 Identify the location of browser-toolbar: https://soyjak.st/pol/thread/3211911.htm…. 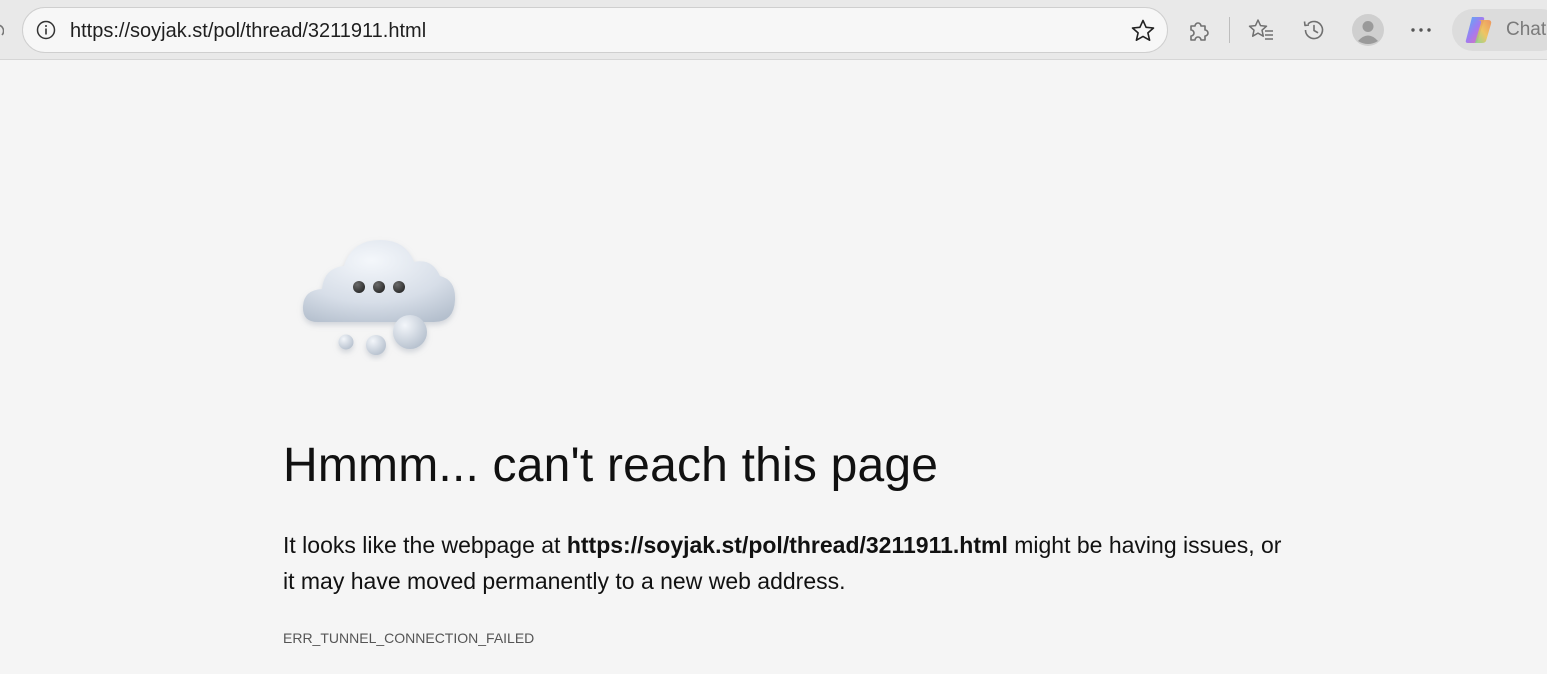
(773, 30).